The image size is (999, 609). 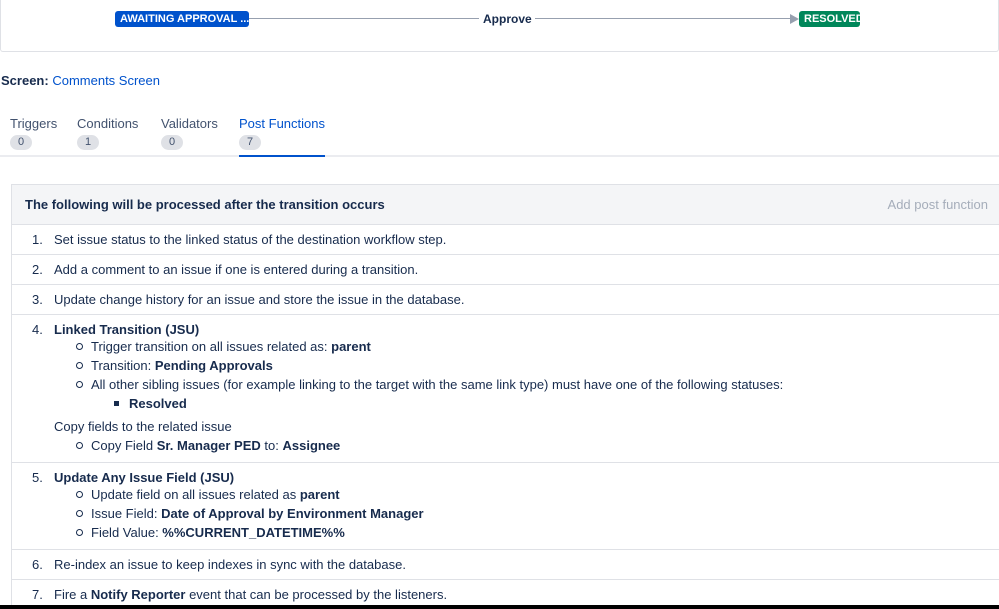 I want to click on item-value: Sr. Manager PED, so click(x=208, y=445).